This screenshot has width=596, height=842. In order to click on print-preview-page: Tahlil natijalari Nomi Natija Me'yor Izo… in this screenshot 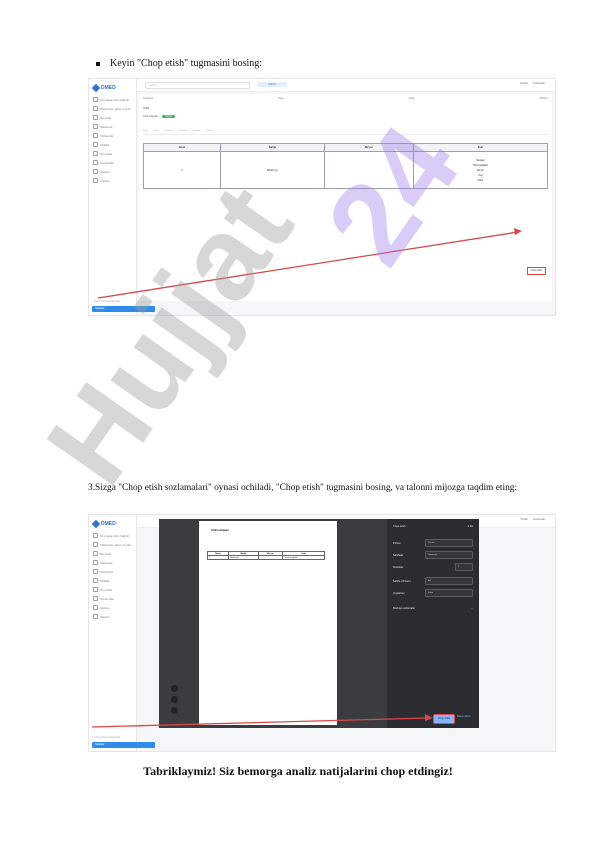, I will do `click(268, 623)`.